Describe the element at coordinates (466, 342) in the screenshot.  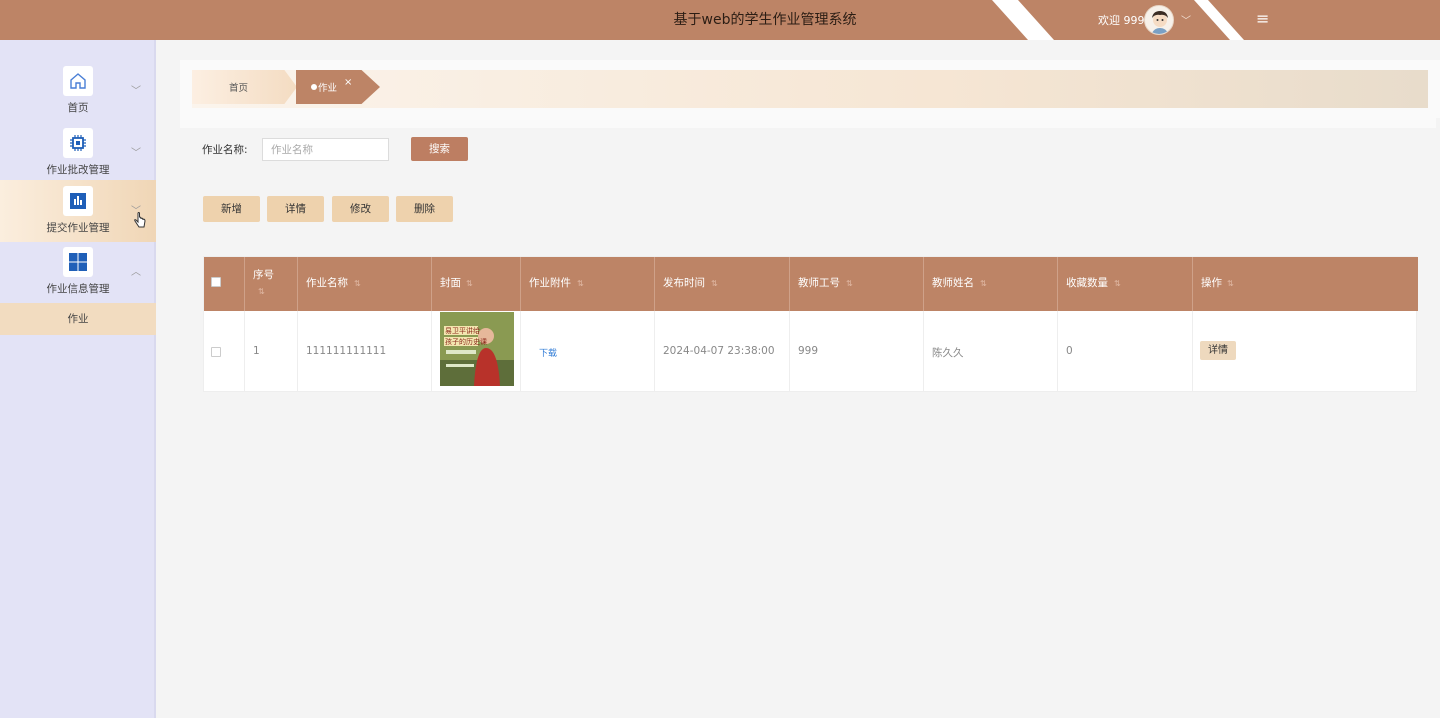
I see `cover-title-line-2: 孩子的历史课` at that location.